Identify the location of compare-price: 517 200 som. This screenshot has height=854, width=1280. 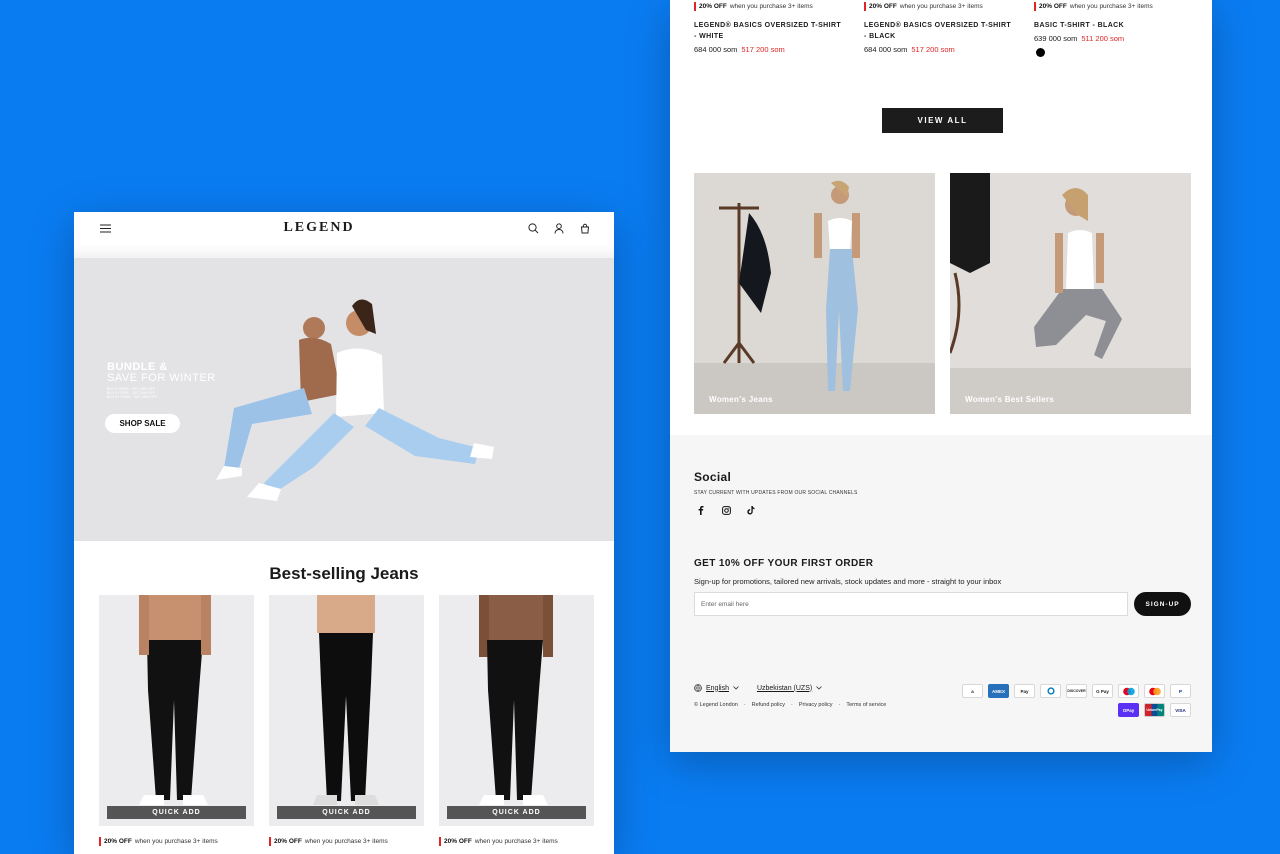
(763, 49).